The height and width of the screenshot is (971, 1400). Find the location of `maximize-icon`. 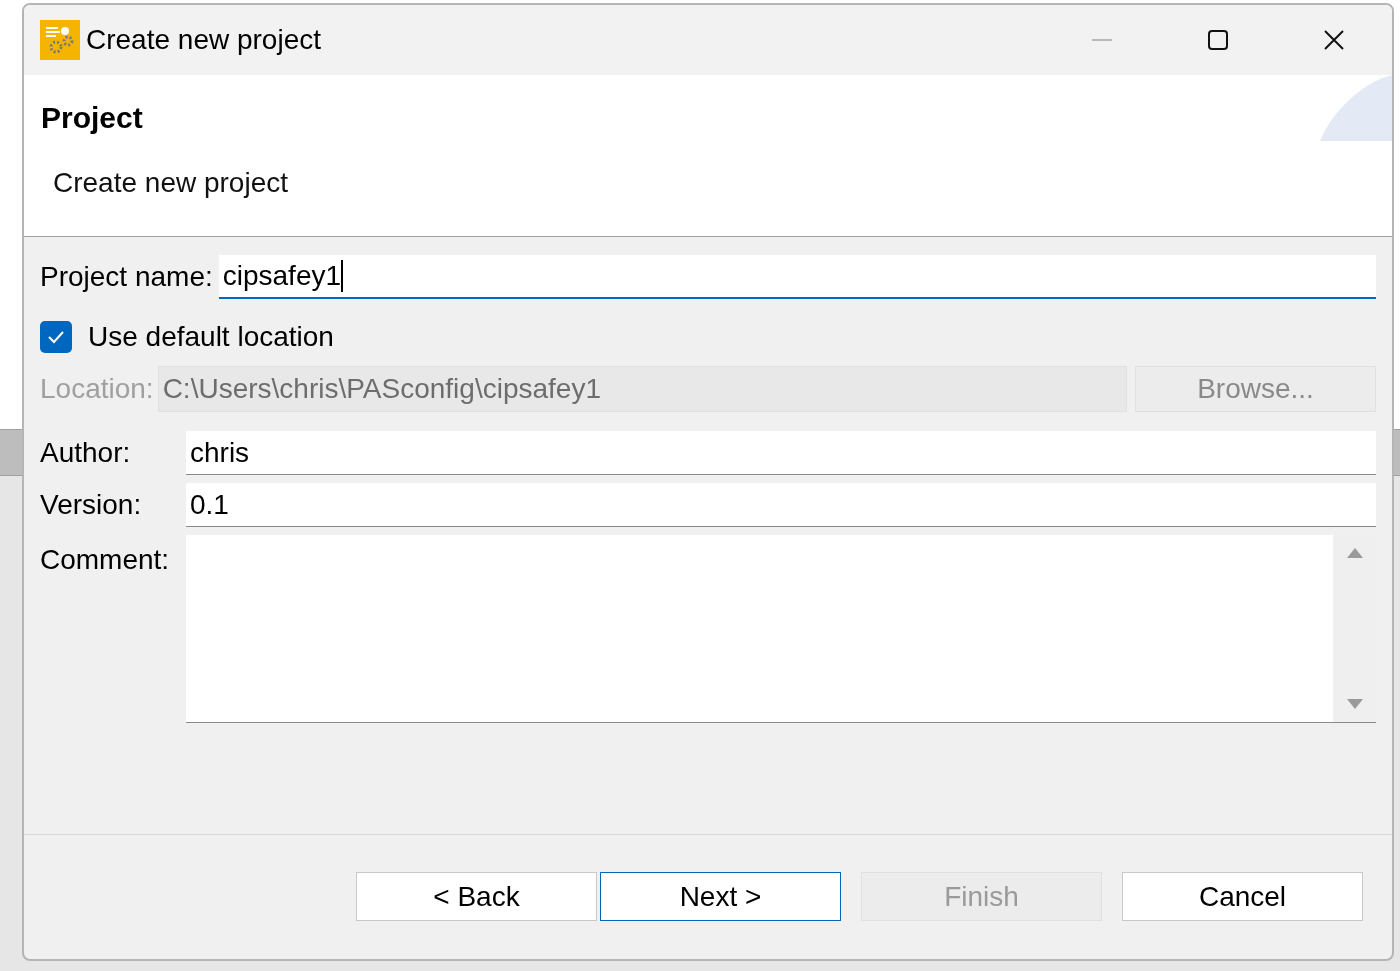

maximize-icon is located at coordinates (1218, 40).